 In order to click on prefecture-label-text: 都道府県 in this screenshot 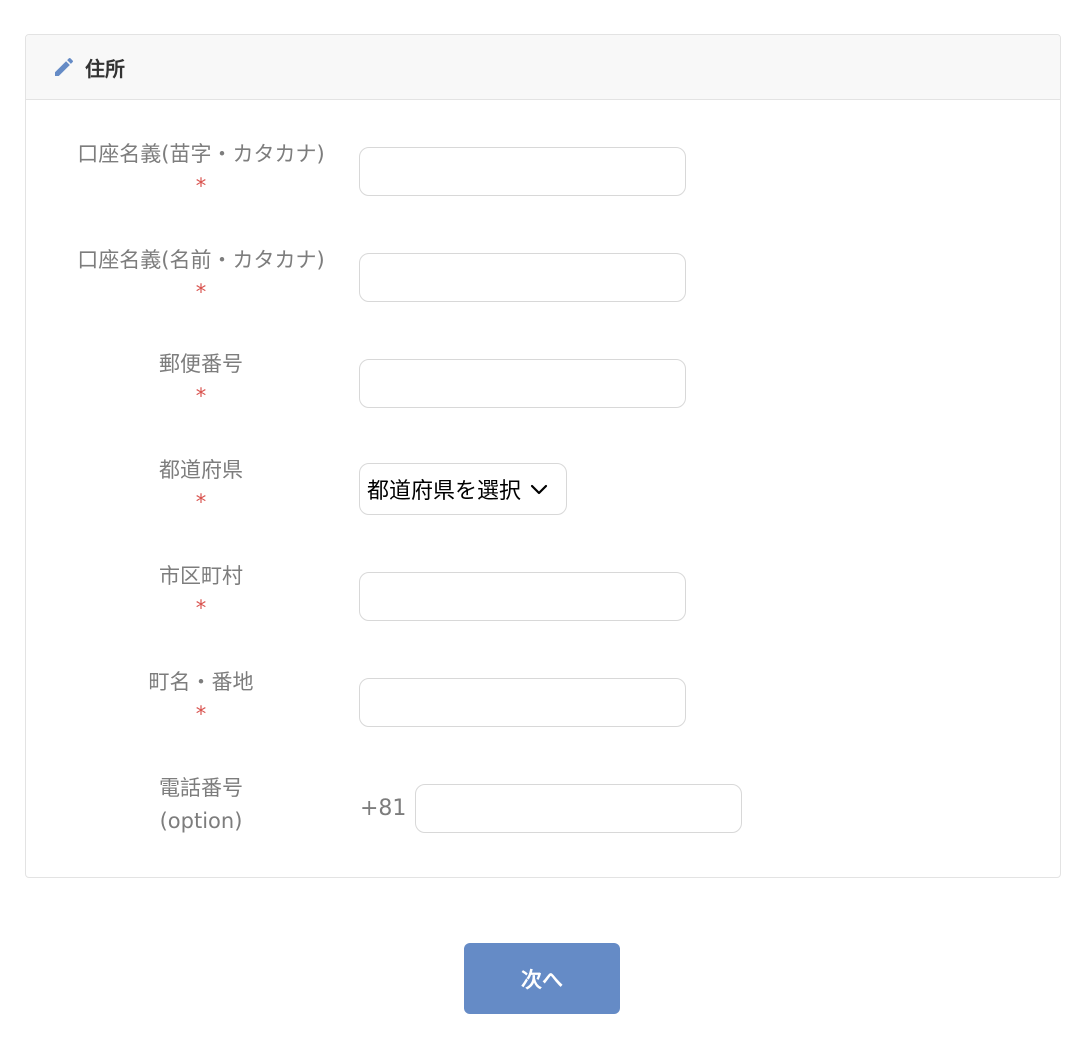, I will do `click(201, 470)`.